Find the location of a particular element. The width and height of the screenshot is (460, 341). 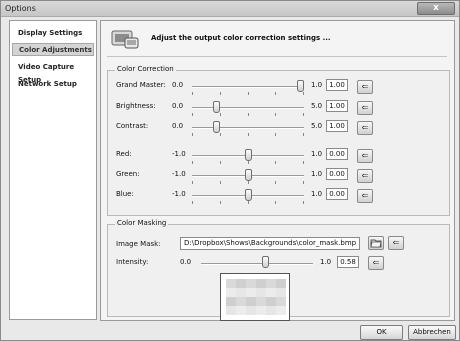

intensity-max-label: 1.0 is located at coordinates (326, 262).